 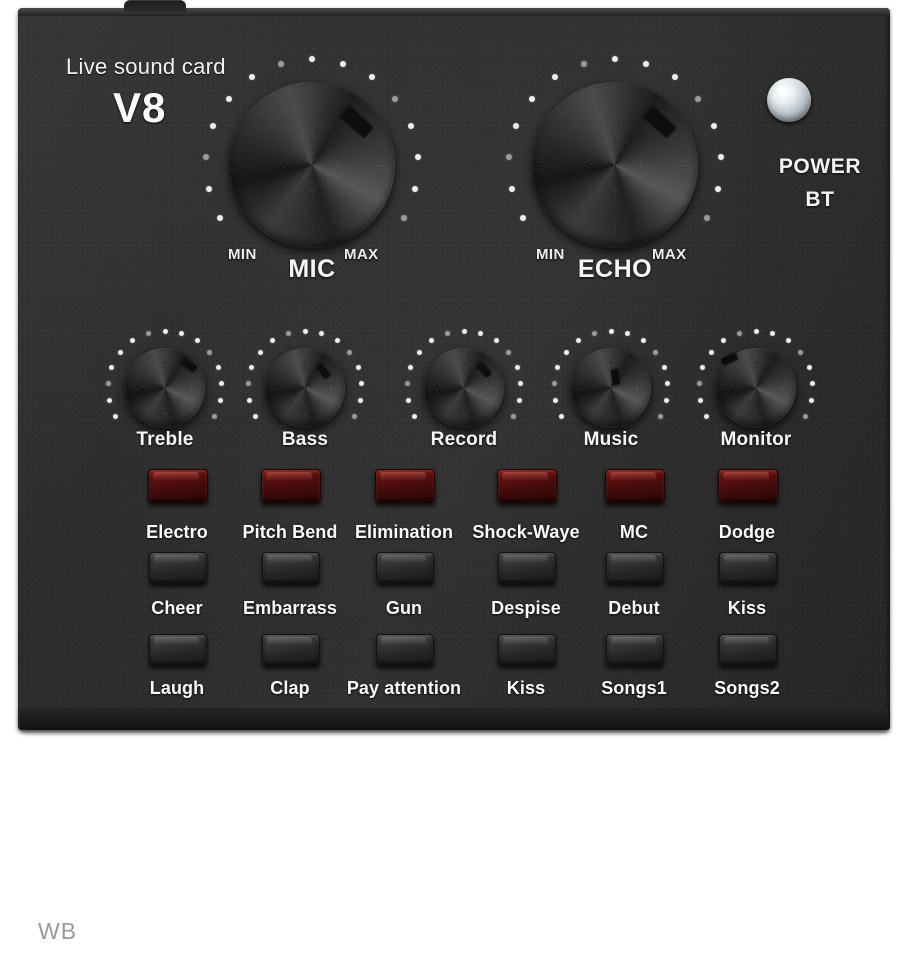 What do you see at coordinates (405, 568) in the screenshot?
I see `effect-button-gun-r2` at bounding box center [405, 568].